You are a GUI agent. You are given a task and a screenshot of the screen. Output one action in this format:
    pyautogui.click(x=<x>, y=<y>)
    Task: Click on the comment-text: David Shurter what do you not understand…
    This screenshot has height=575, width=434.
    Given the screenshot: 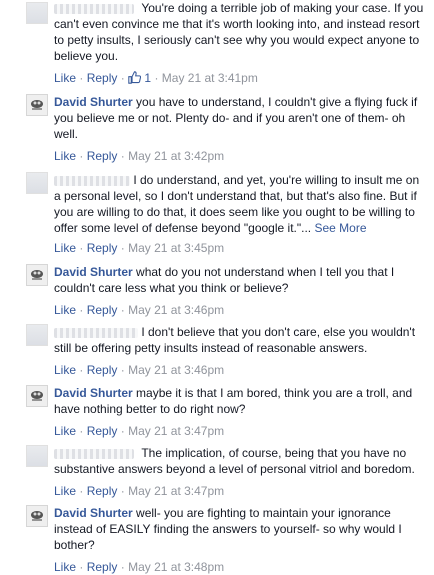 What is the action you would take?
    pyautogui.click(x=240, y=280)
    